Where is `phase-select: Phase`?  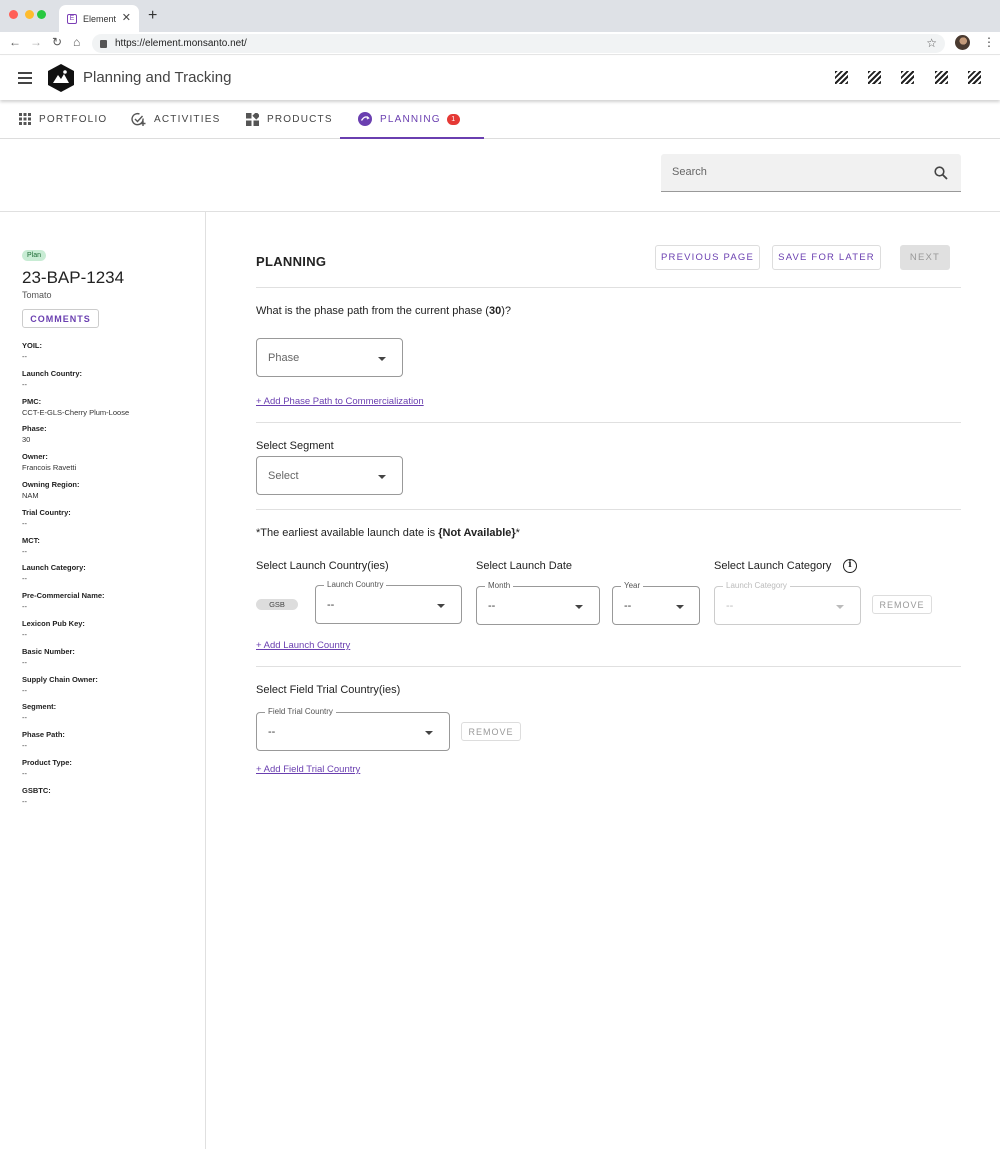 phase-select: Phase is located at coordinates (329, 357).